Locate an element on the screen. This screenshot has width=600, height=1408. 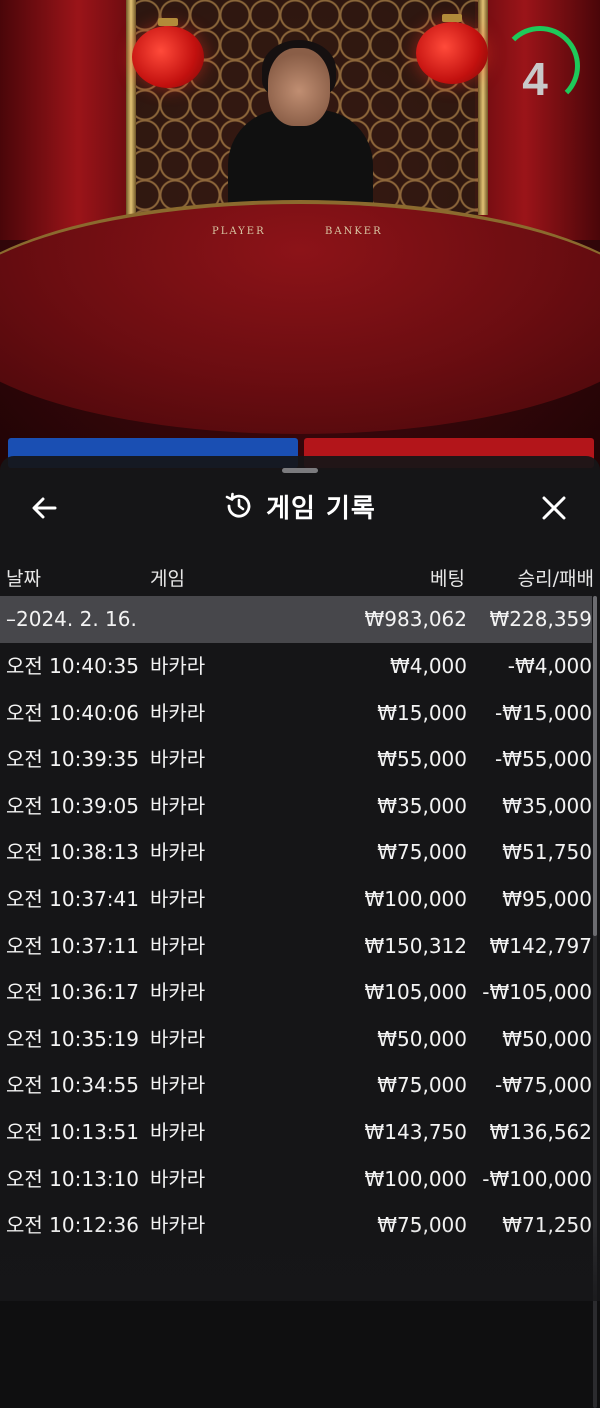
row-win-loss: ₩50,000 is located at coordinates (547, 1038).